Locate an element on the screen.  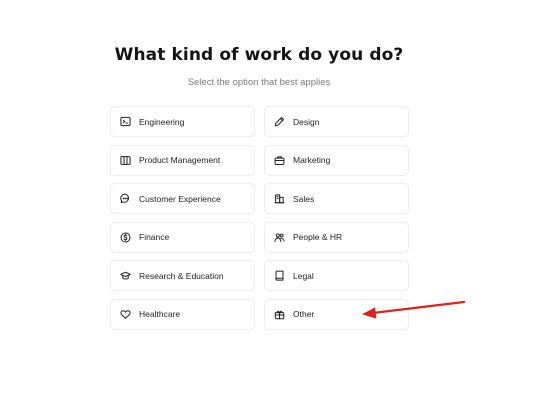
heart-icon is located at coordinates (125, 314).